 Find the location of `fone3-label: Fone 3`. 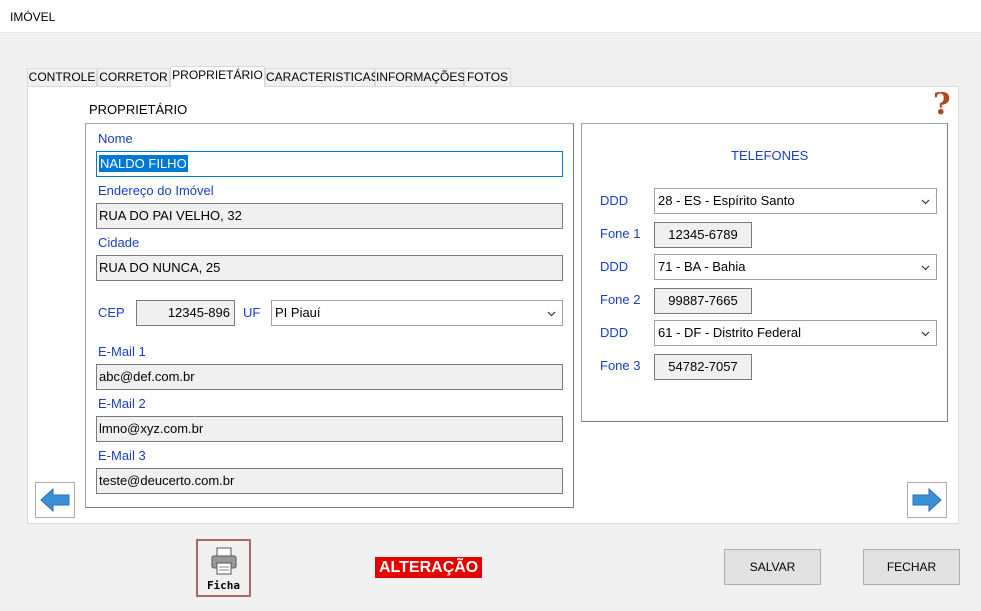

fone3-label: Fone 3 is located at coordinates (620, 365).